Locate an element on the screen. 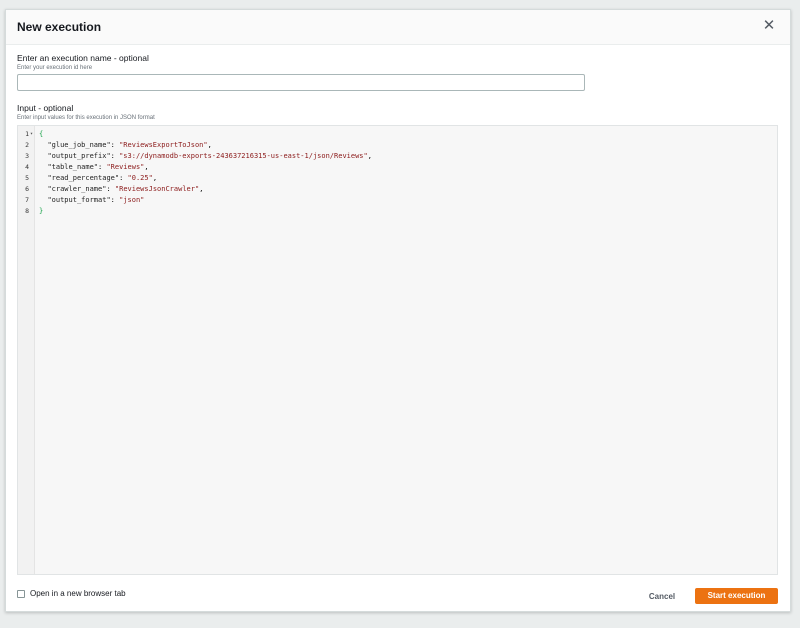 The width and height of the screenshot is (800, 628). code-line: "table_name": "Reviews", is located at coordinates (94, 167).